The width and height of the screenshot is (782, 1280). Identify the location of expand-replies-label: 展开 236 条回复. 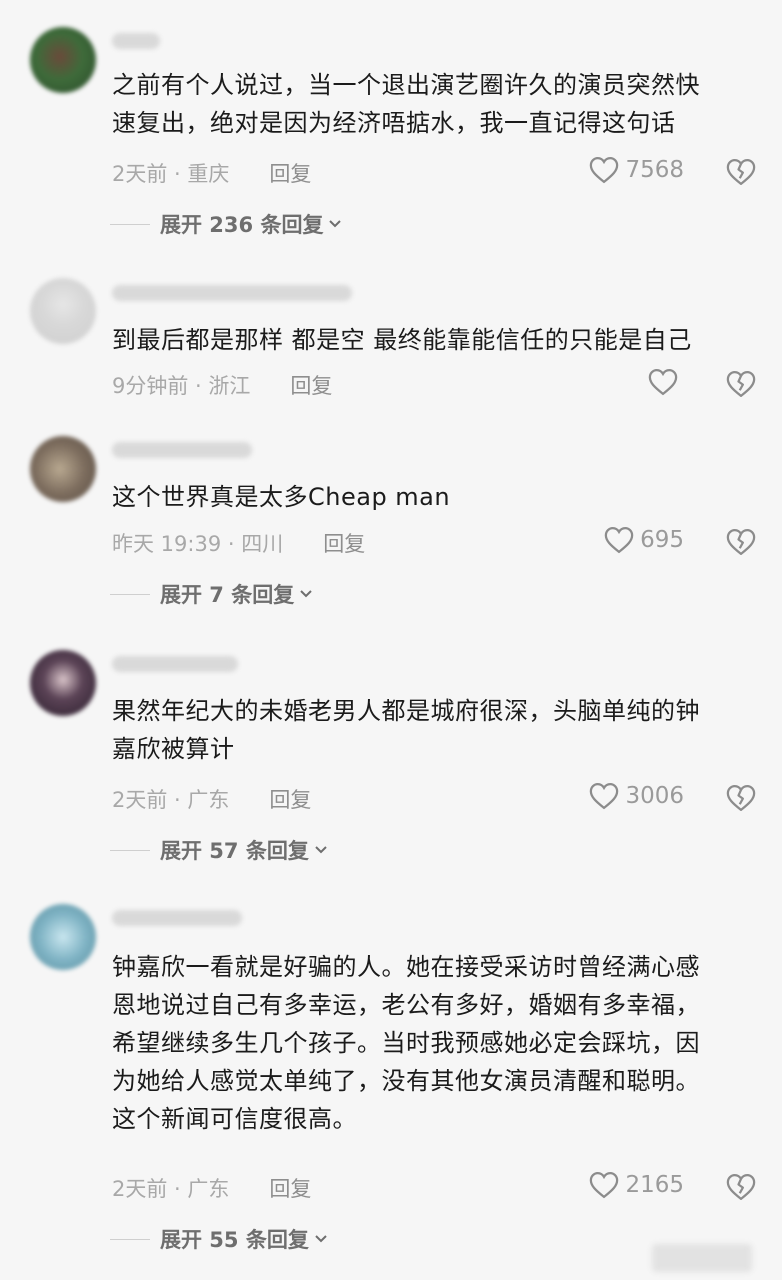
(242, 225).